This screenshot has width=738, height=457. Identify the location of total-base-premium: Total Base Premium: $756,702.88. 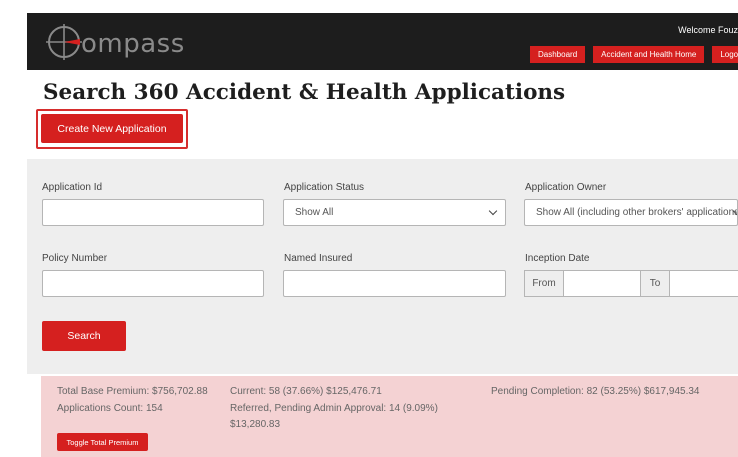
(132, 391).